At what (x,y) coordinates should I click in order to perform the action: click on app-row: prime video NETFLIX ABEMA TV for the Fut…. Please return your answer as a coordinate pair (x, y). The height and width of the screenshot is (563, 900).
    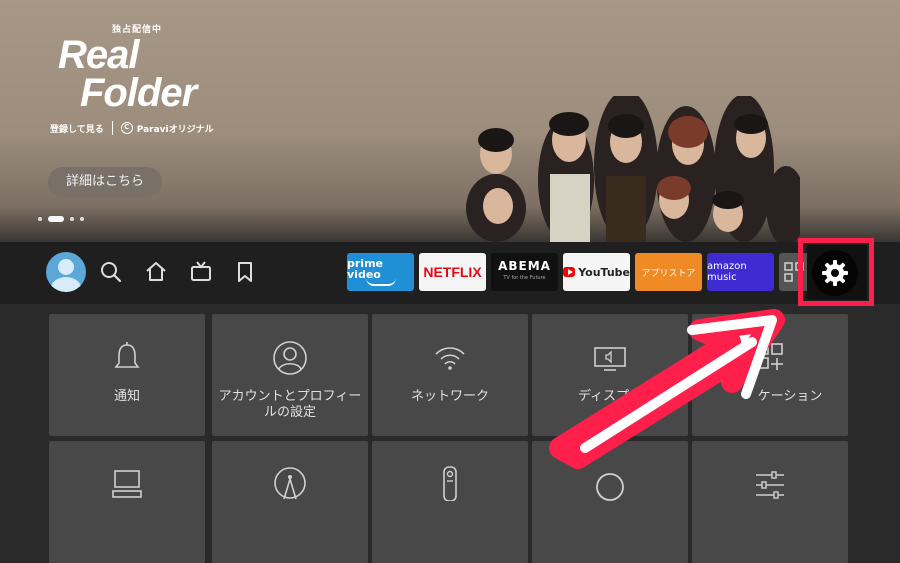
    Looking at the image, I should click on (578, 272).